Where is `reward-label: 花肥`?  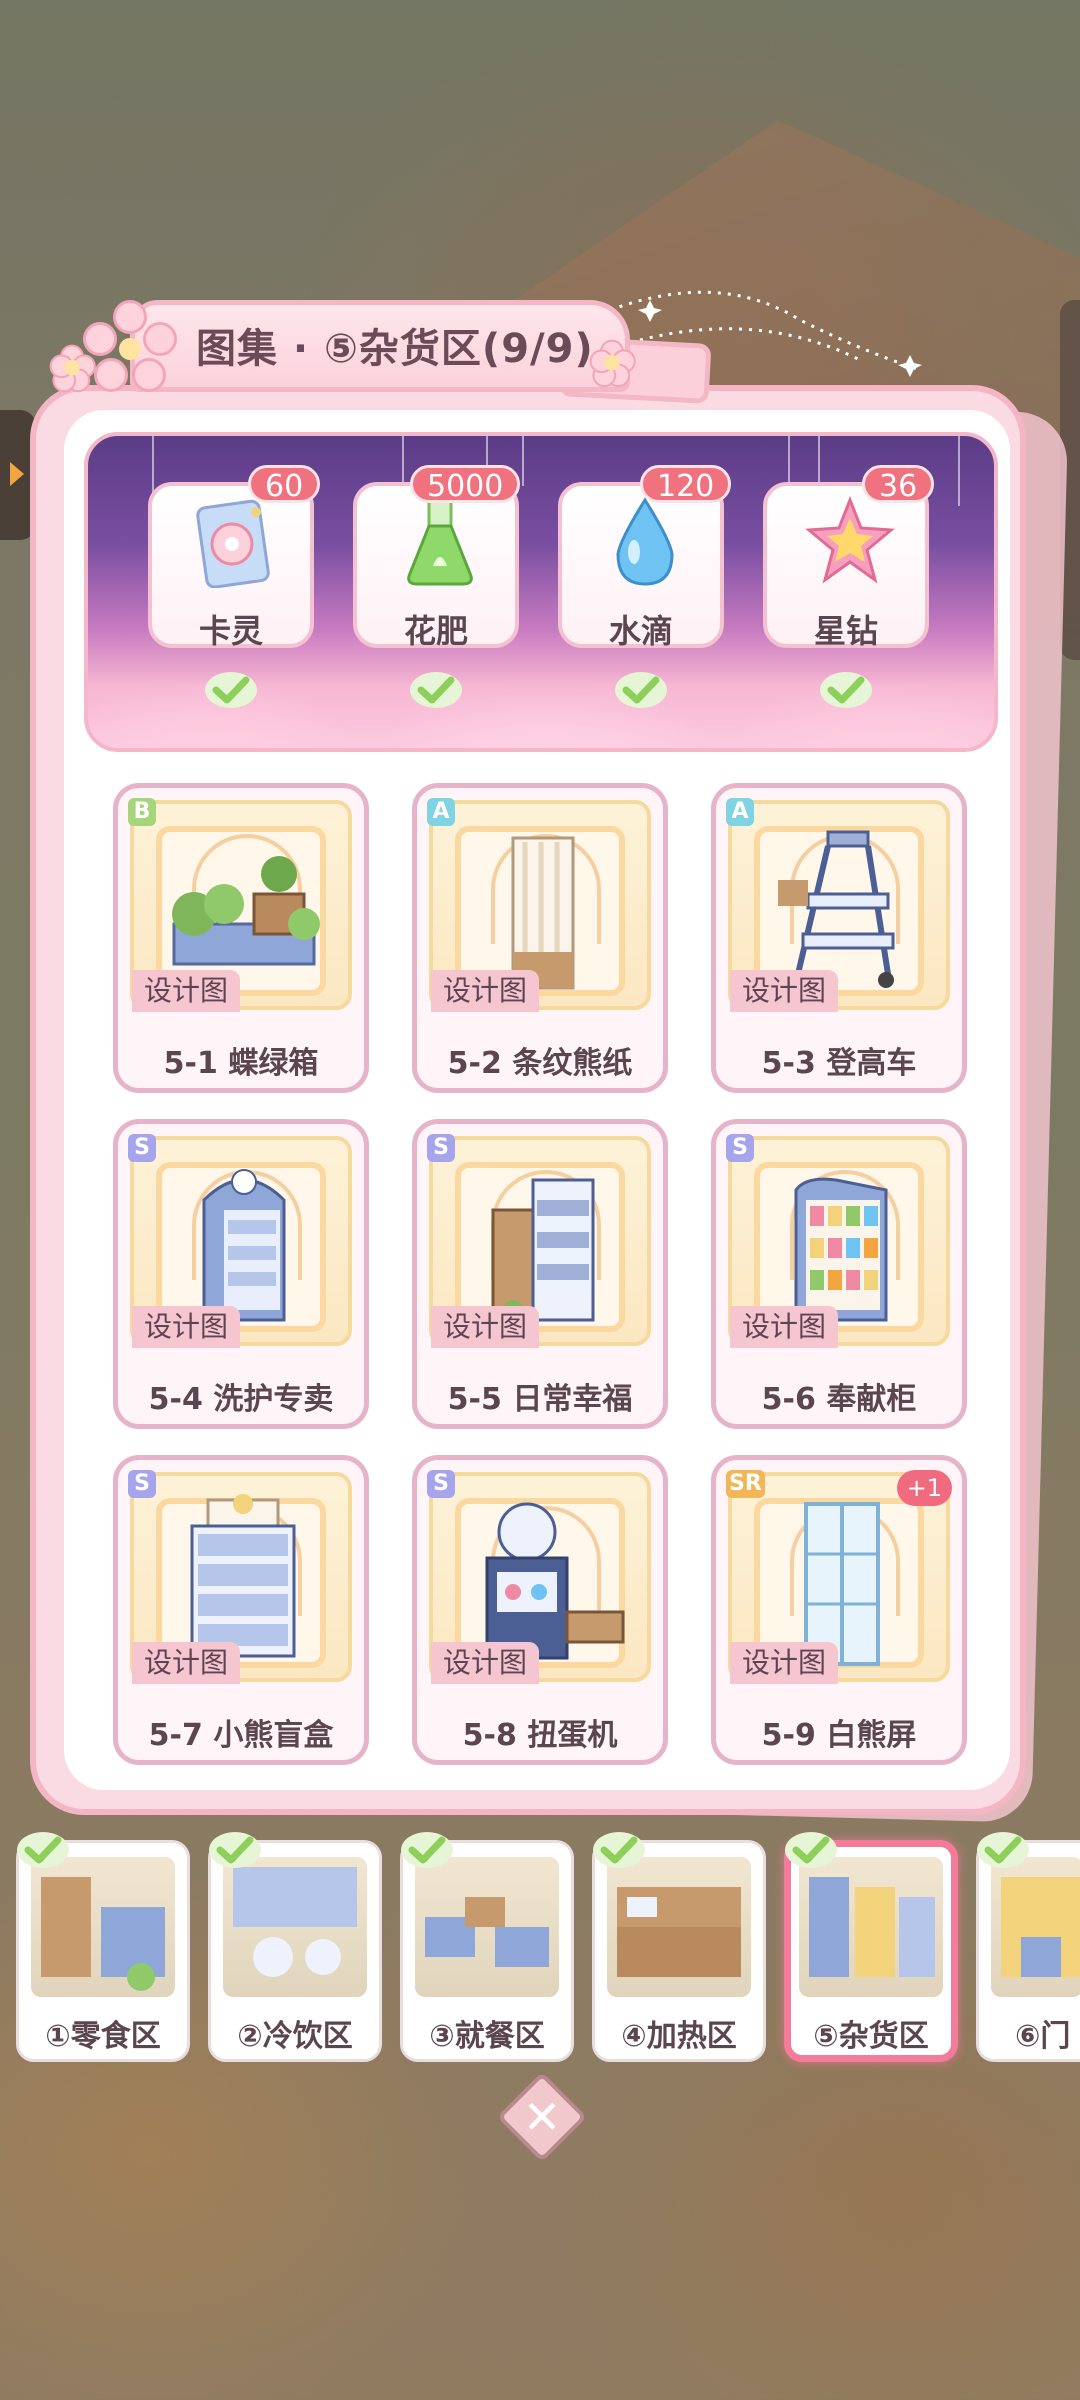
reward-label: 花肥 is located at coordinates (435, 631).